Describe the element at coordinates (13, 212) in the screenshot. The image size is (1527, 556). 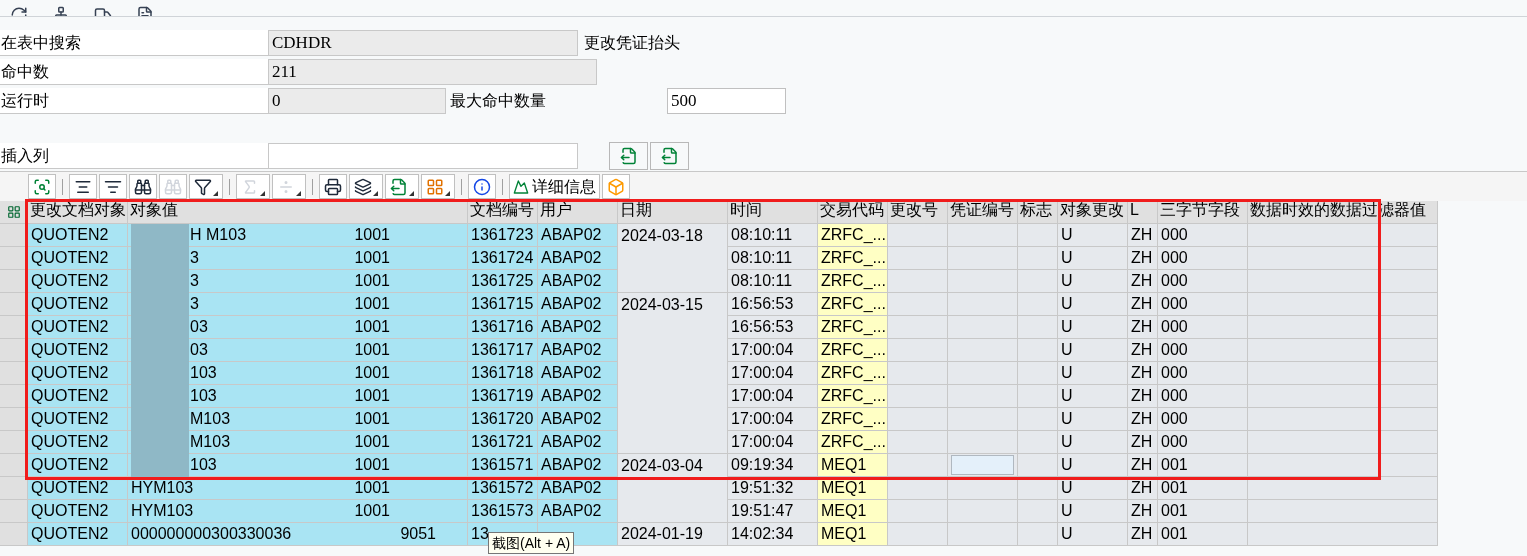
I see `column-select-icon` at that location.